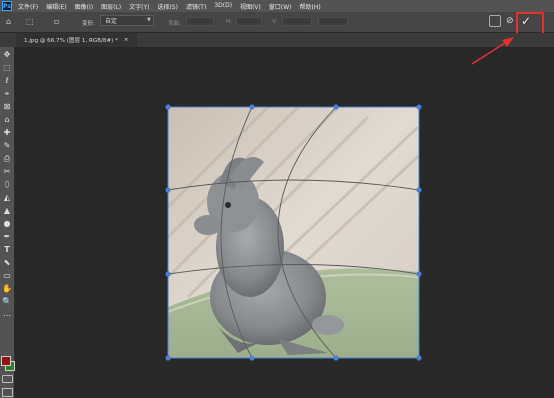 The image size is (554, 398). What do you see at coordinates (249, 21) in the screenshot?
I see `h-input` at bounding box center [249, 21].